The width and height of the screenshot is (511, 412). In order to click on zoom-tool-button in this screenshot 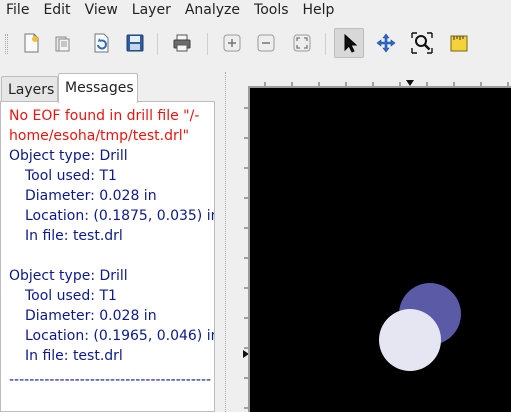, I will do `click(422, 43)`.